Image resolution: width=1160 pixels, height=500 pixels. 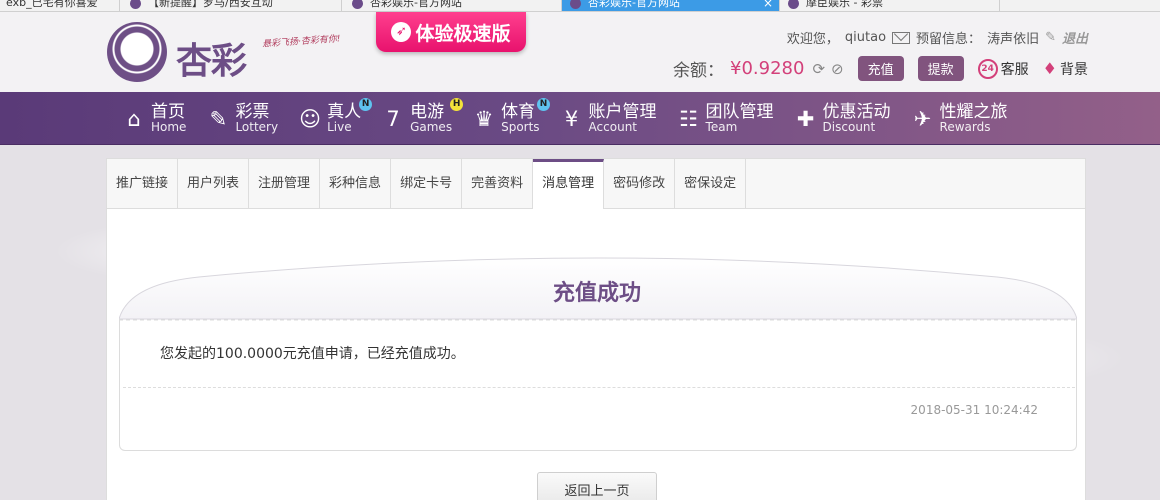 What do you see at coordinates (463, 33) in the screenshot?
I see `express-version-label: 体验极速版` at bounding box center [463, 33].